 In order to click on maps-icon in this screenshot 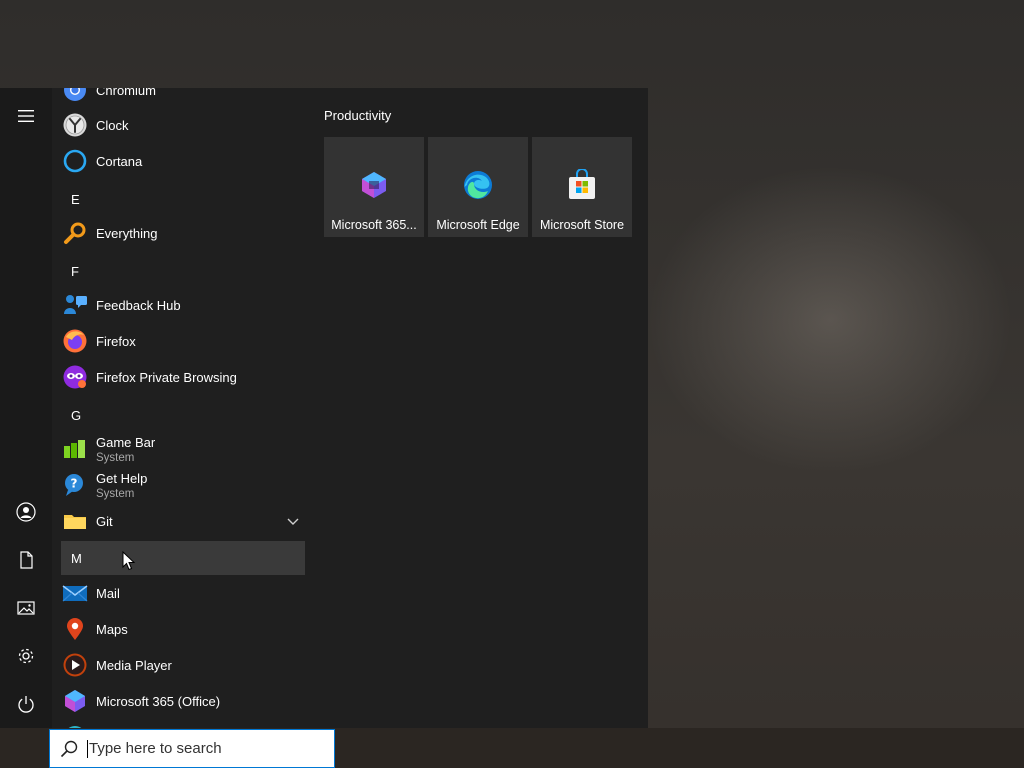, I will do `click(75, 629)`.